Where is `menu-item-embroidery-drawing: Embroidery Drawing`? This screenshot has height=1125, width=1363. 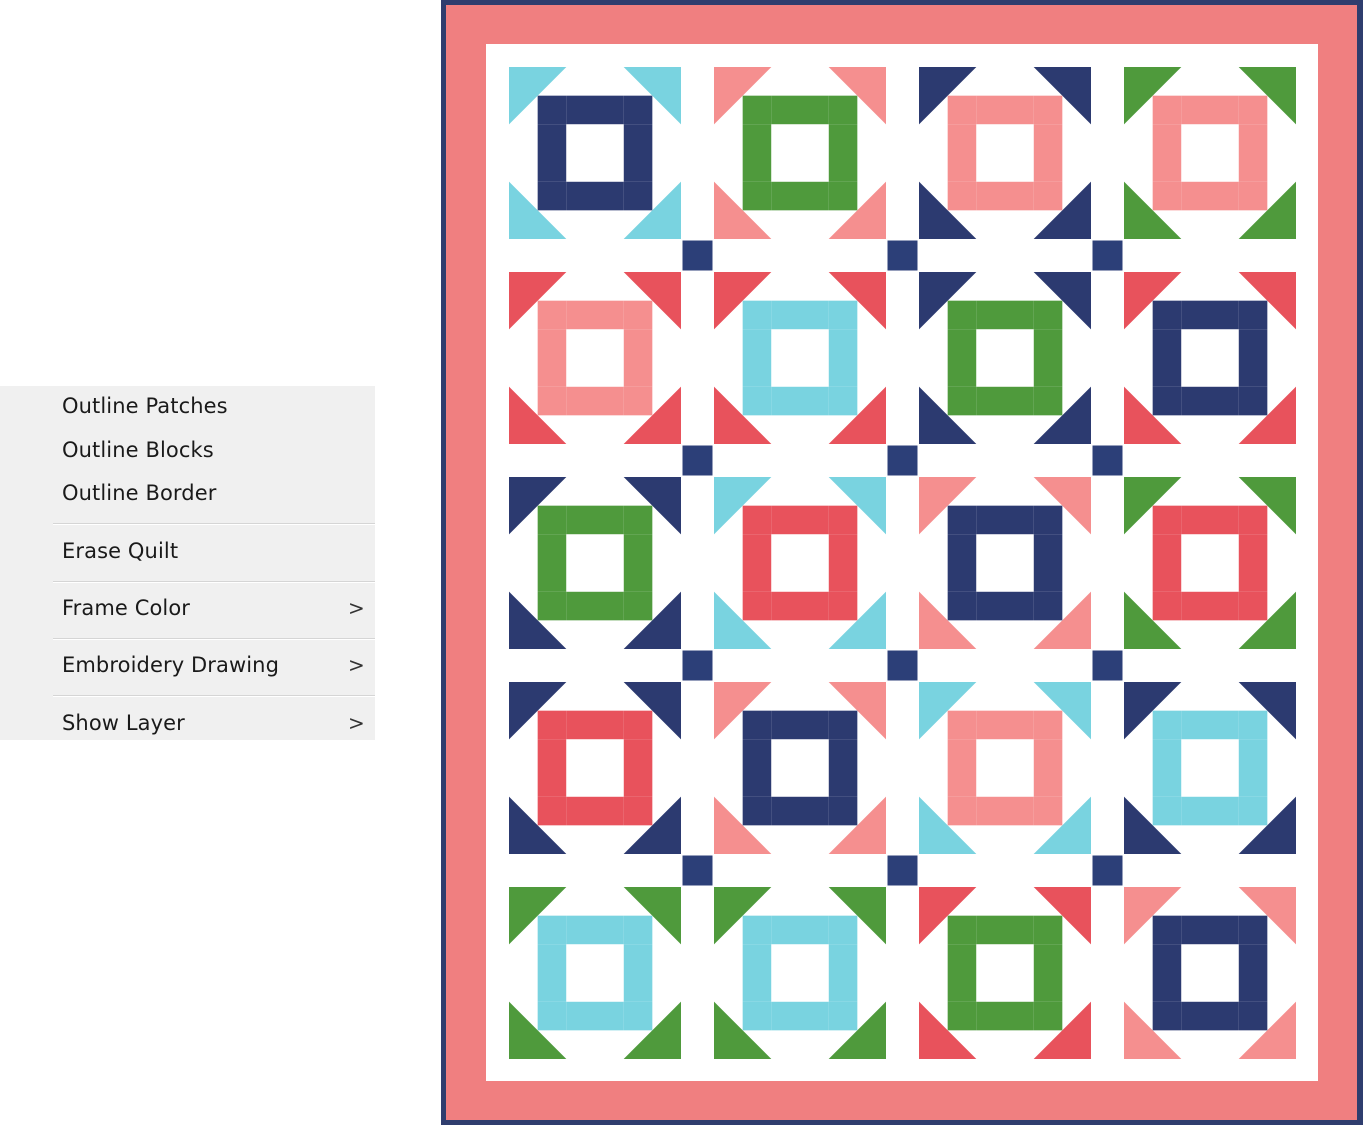
menu-item-embroidery-drawing: Embroidery Drawing is located at coordinates (170, 665).